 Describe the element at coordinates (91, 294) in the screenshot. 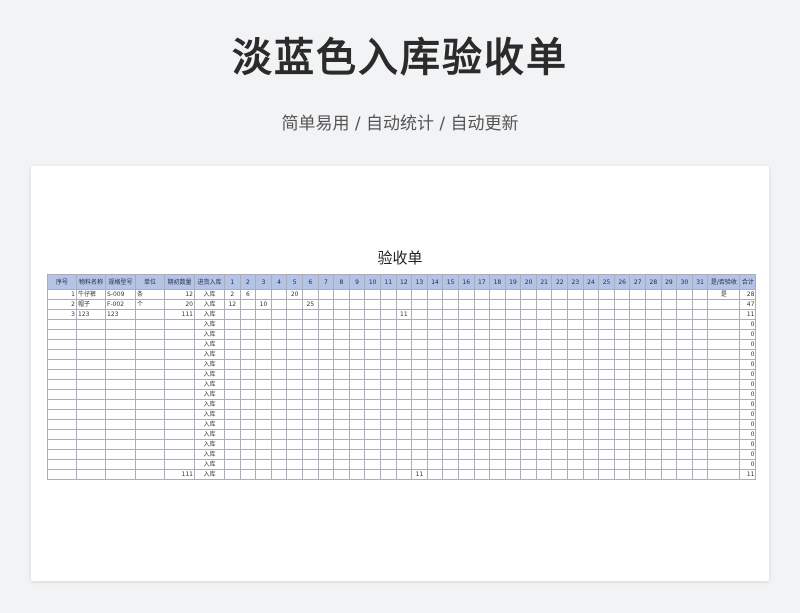

I see `cell-name: 牛仔裤` at that location.